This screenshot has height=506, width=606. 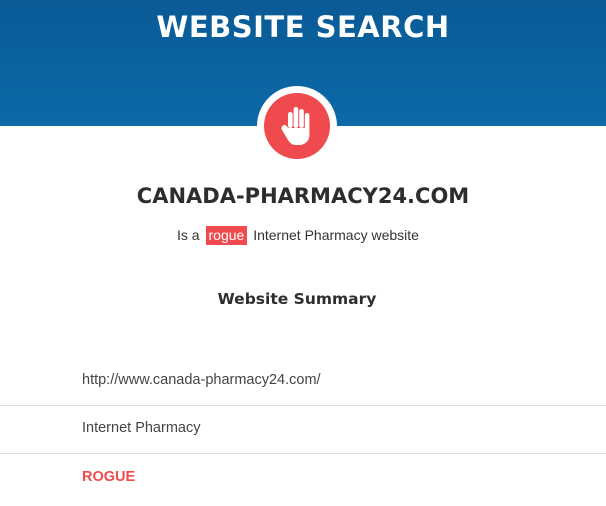 I want to click on summary-title: Website Summary, so click(x=297, y=299).